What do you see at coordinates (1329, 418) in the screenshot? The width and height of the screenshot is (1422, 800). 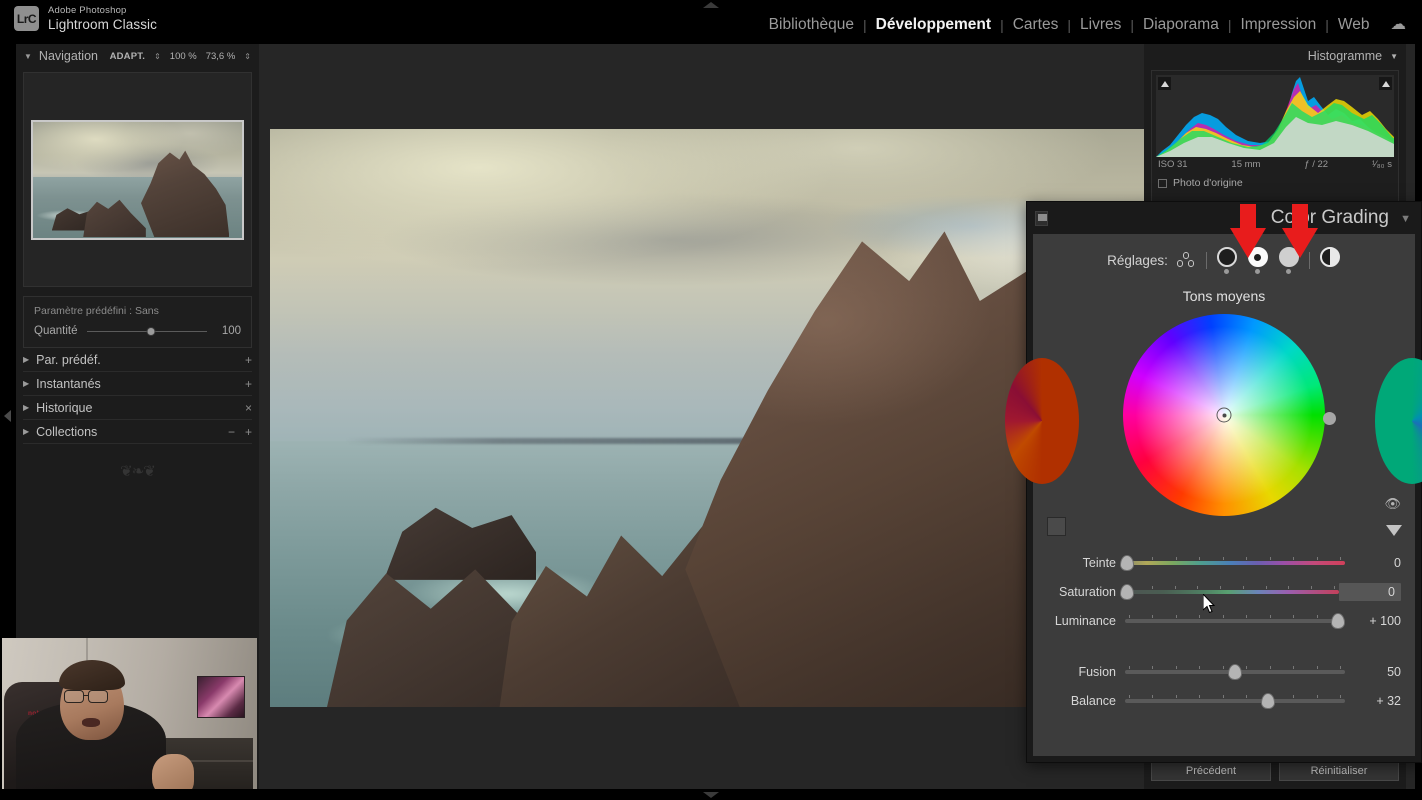 I see `luminance-handle` at bounding box center [1329, 418].